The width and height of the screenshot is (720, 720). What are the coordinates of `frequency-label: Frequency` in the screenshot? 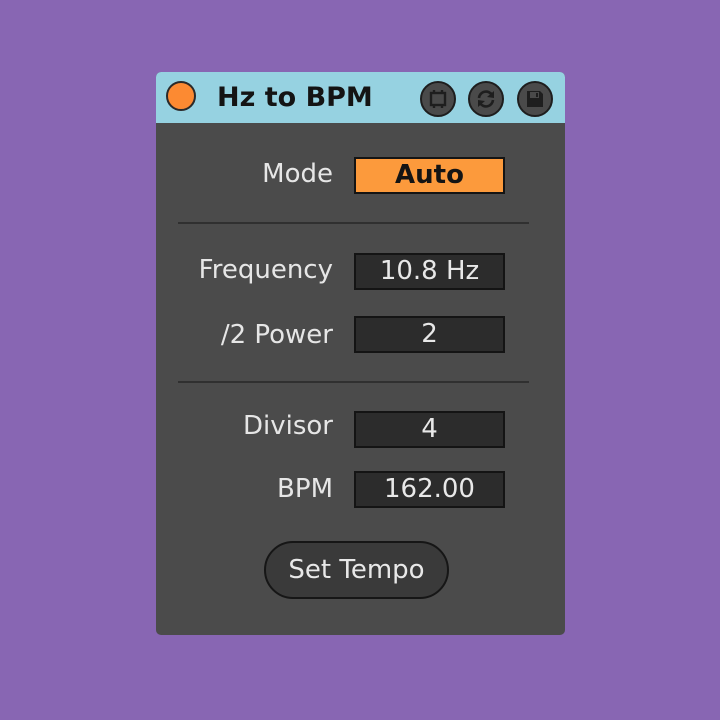 It's located at (265, 270).